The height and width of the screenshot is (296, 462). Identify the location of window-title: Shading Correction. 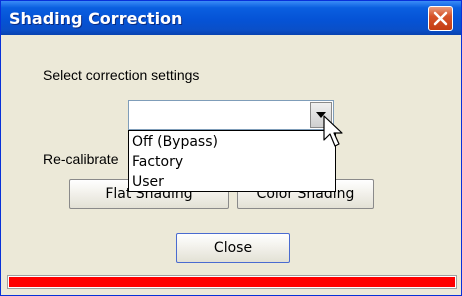
(96, 18).